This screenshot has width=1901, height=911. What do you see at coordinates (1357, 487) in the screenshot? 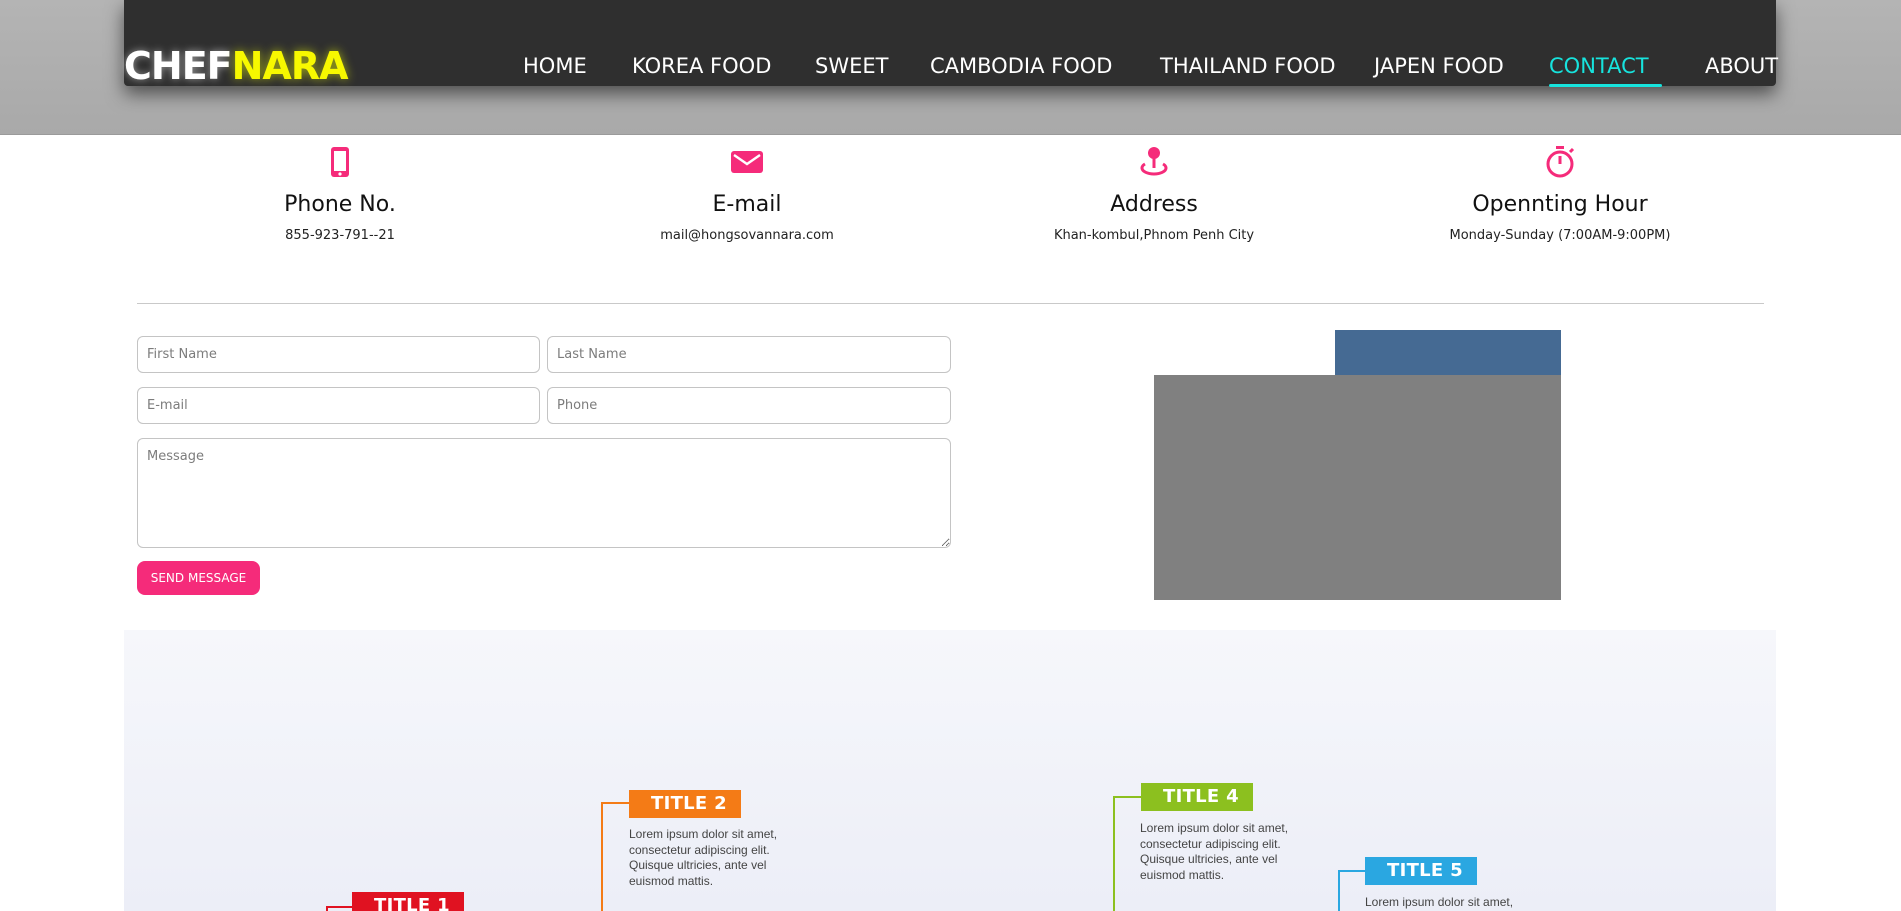
I see `map-overlay` at bounding box center [1357, 487].